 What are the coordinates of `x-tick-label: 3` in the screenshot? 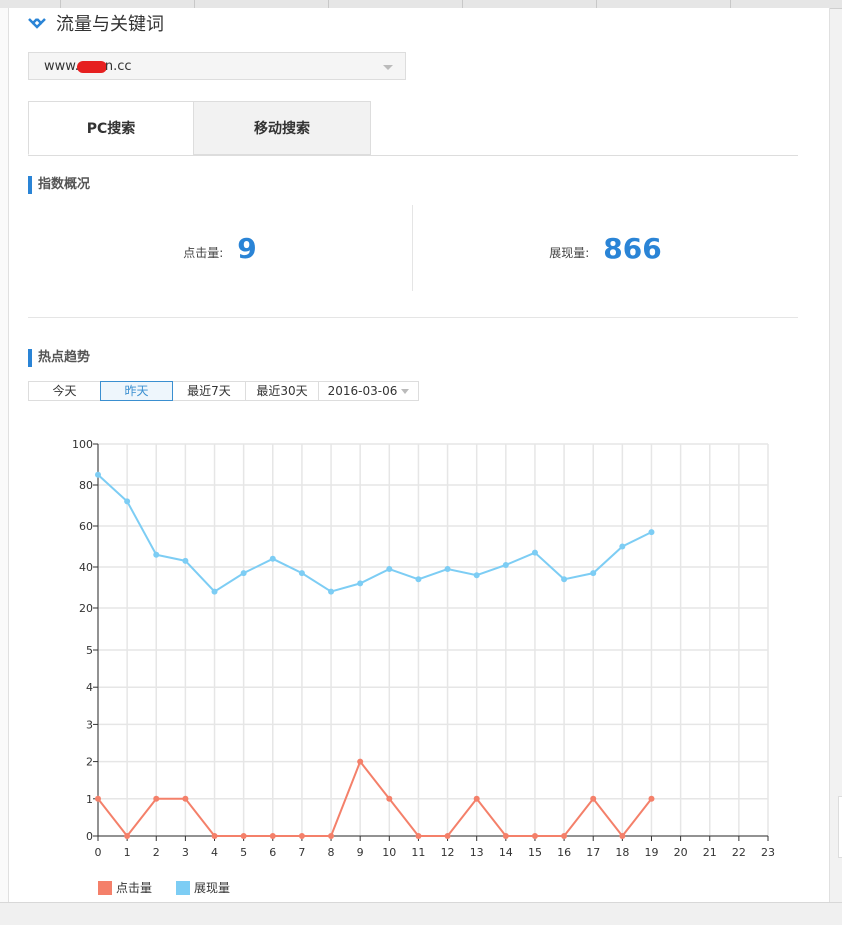 It's located at (185, 852).